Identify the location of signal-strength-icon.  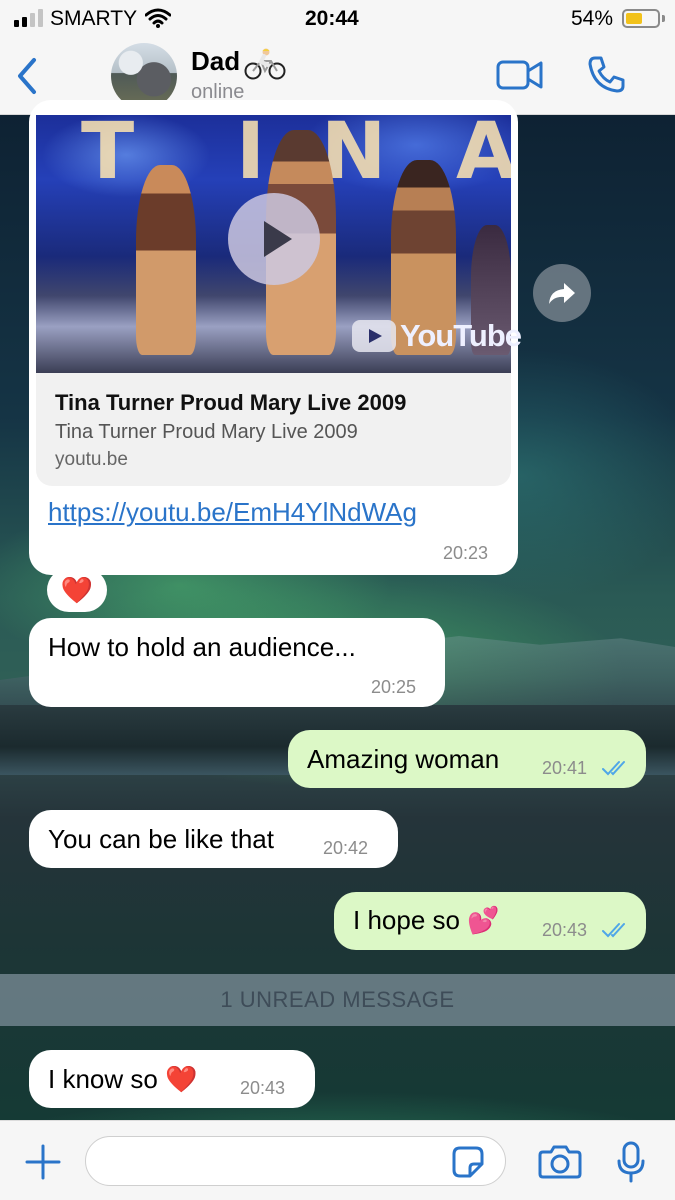
(28, 18).